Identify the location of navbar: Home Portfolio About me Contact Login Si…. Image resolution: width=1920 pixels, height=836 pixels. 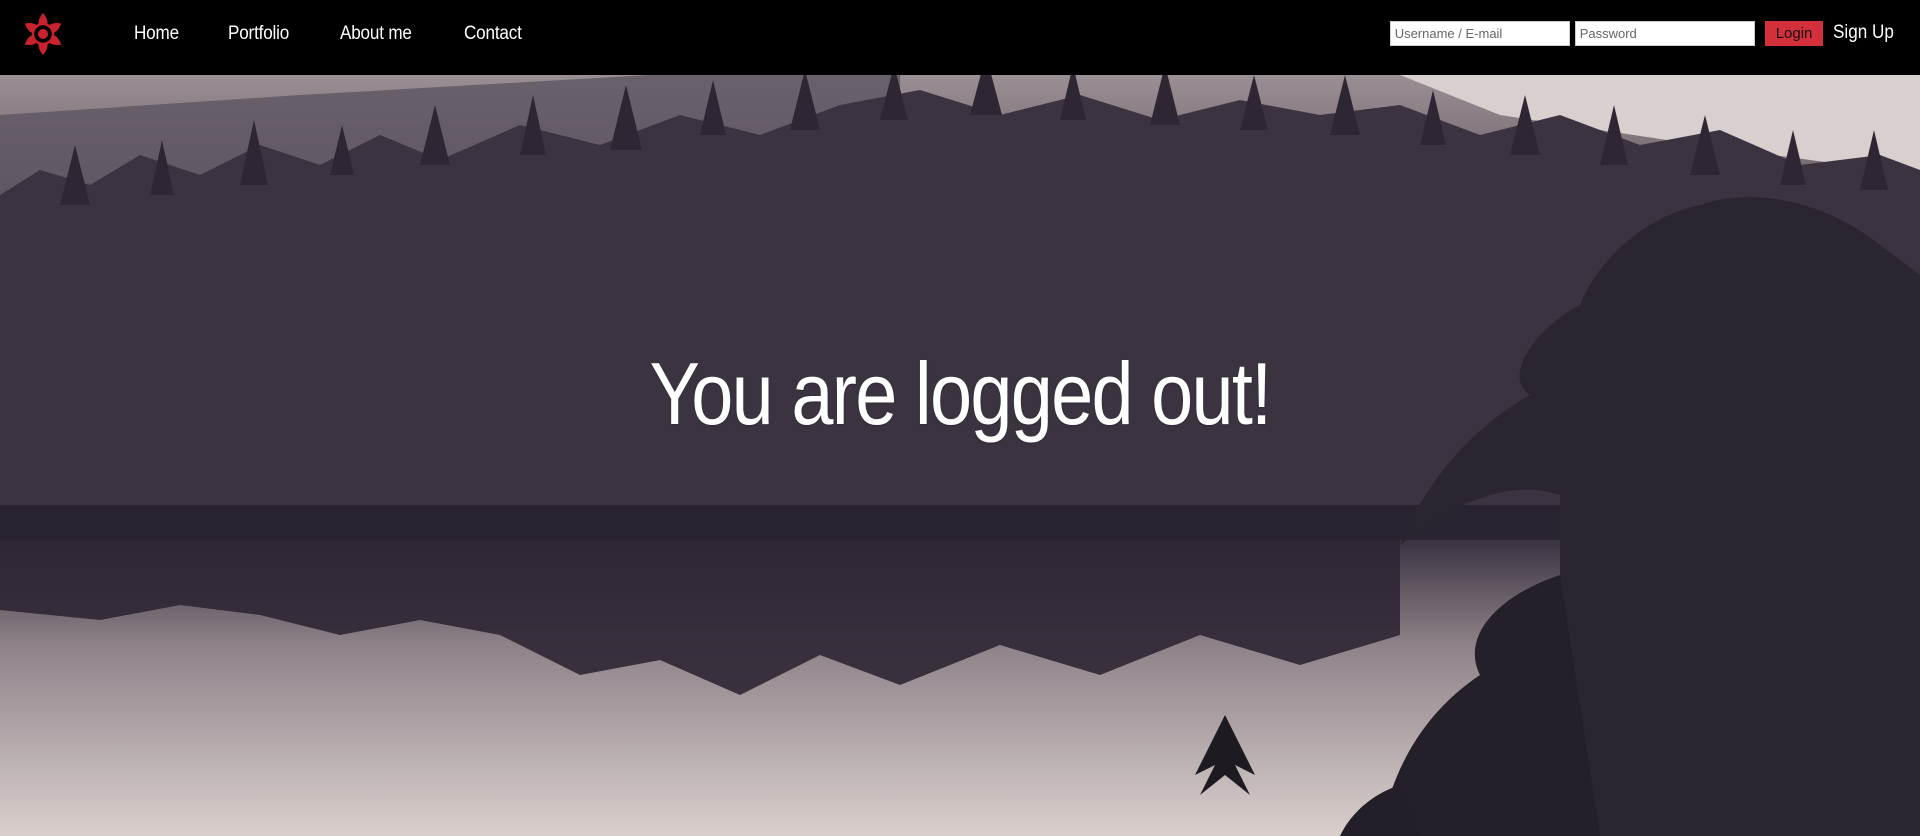
(960, 37).